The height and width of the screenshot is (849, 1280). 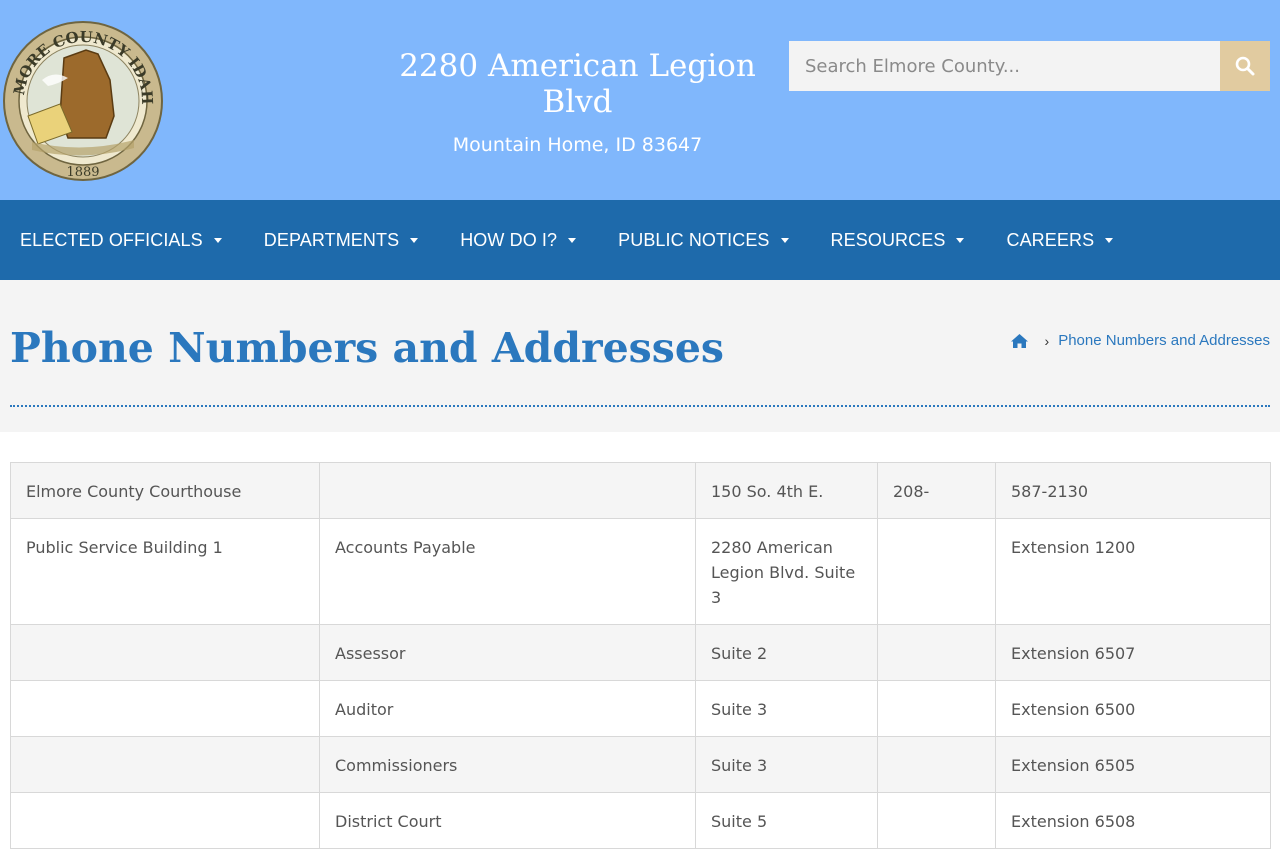 What do you see at coordinates (786, 820) in the screenshot?
I see `cell-address: Suite 5` at bounding box center [786, 820].